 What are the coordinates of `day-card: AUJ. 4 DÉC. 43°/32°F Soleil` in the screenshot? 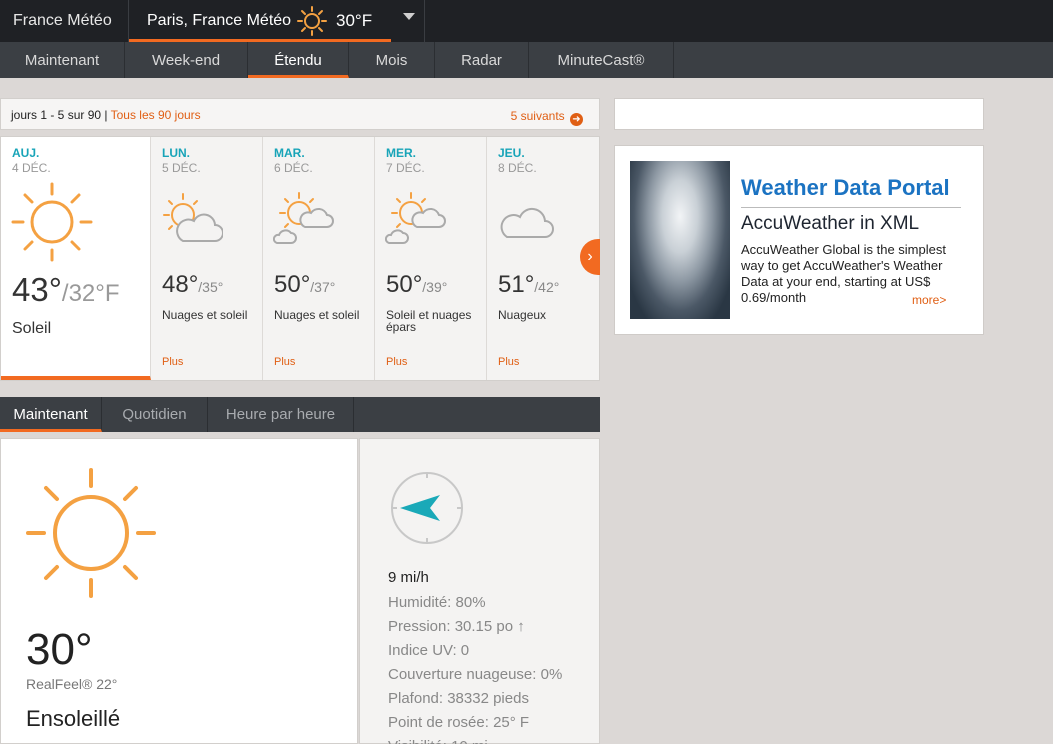 It's located at (76, 258).